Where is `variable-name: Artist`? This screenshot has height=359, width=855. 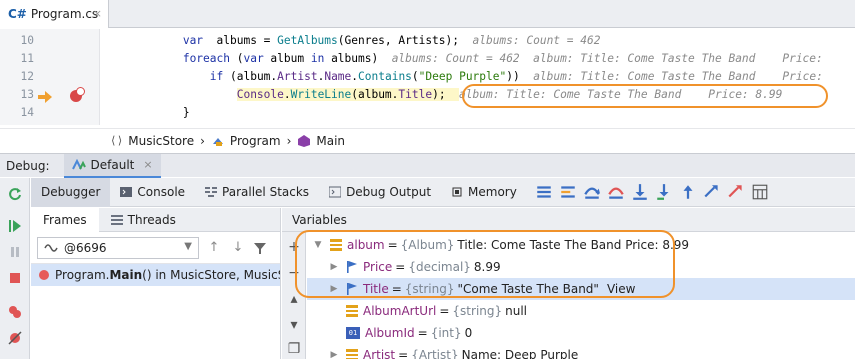 variable-name: Artist is located at coordinates (379, 353).